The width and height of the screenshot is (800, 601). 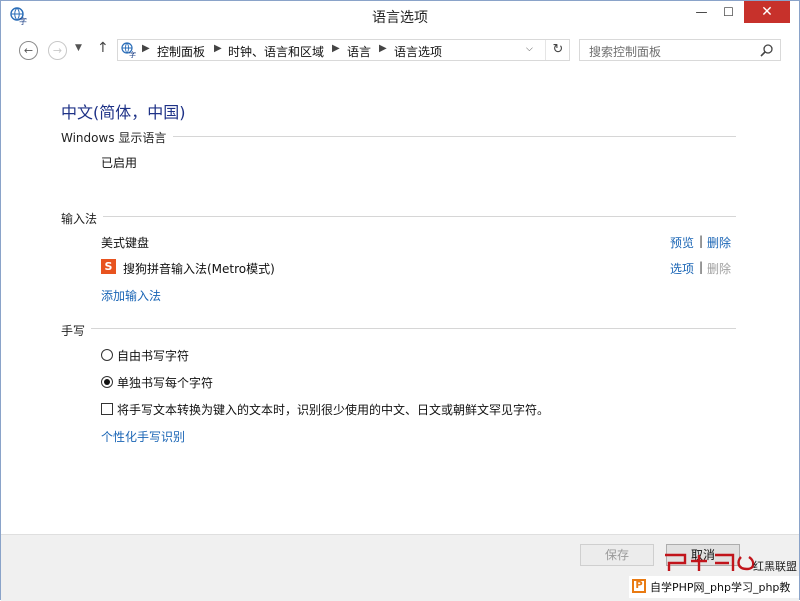 What do you see at coordinates (143, 436) in the screenshot?
I see `personalize-handwriting-link: 个性化手写识别` at bounding box center [143, 436].